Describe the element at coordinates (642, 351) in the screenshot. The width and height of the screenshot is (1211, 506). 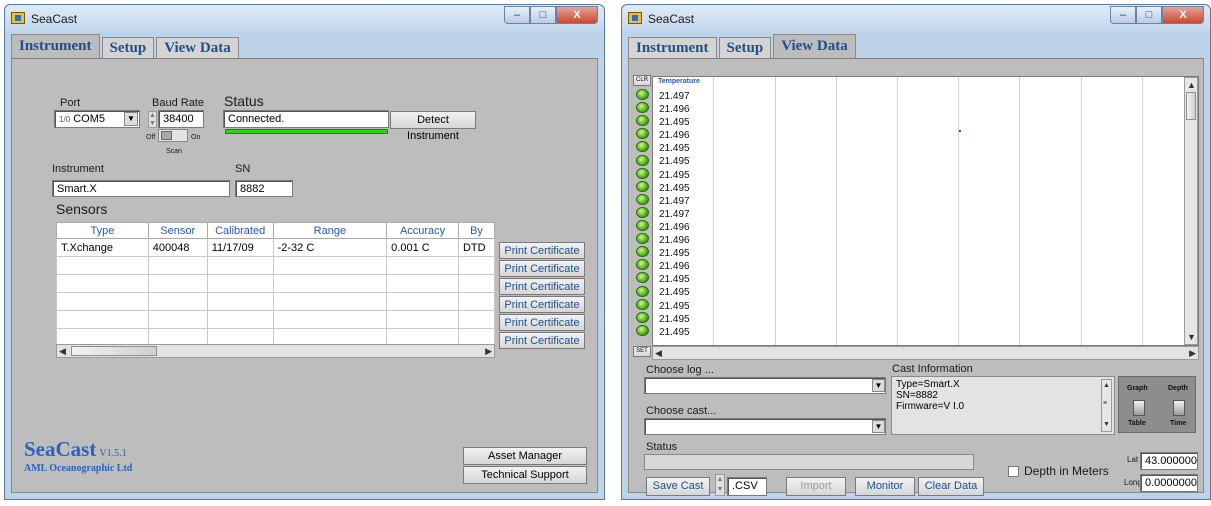
I see `set-button: SET` at that location.